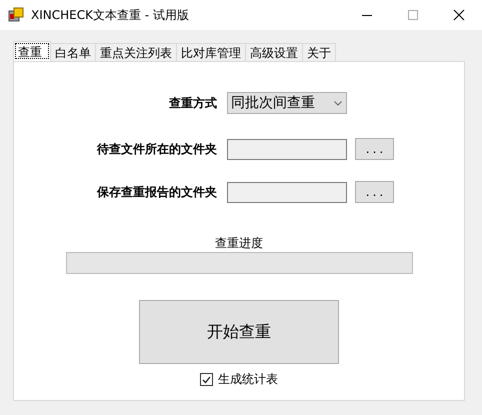  Describe the element at coordinates (274, 52) in the screenshot. I see `tab: 高级设置` at that location.